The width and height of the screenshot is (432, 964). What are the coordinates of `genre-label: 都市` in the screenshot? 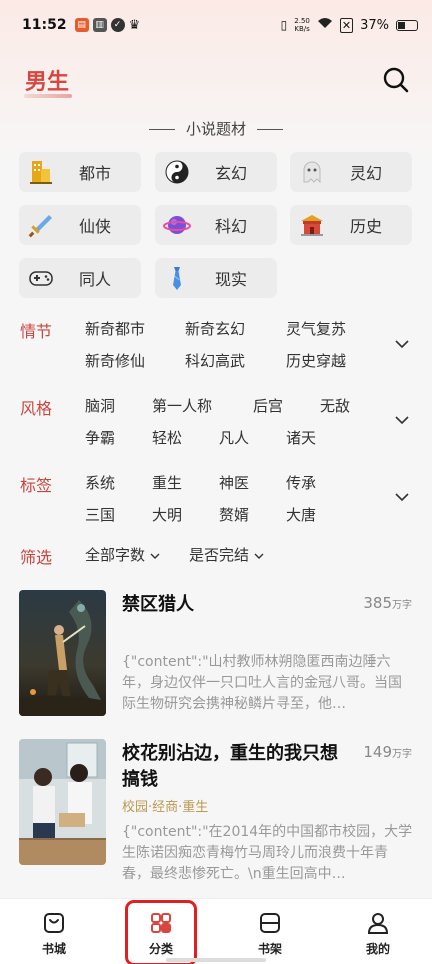 It's located at (94, 173).